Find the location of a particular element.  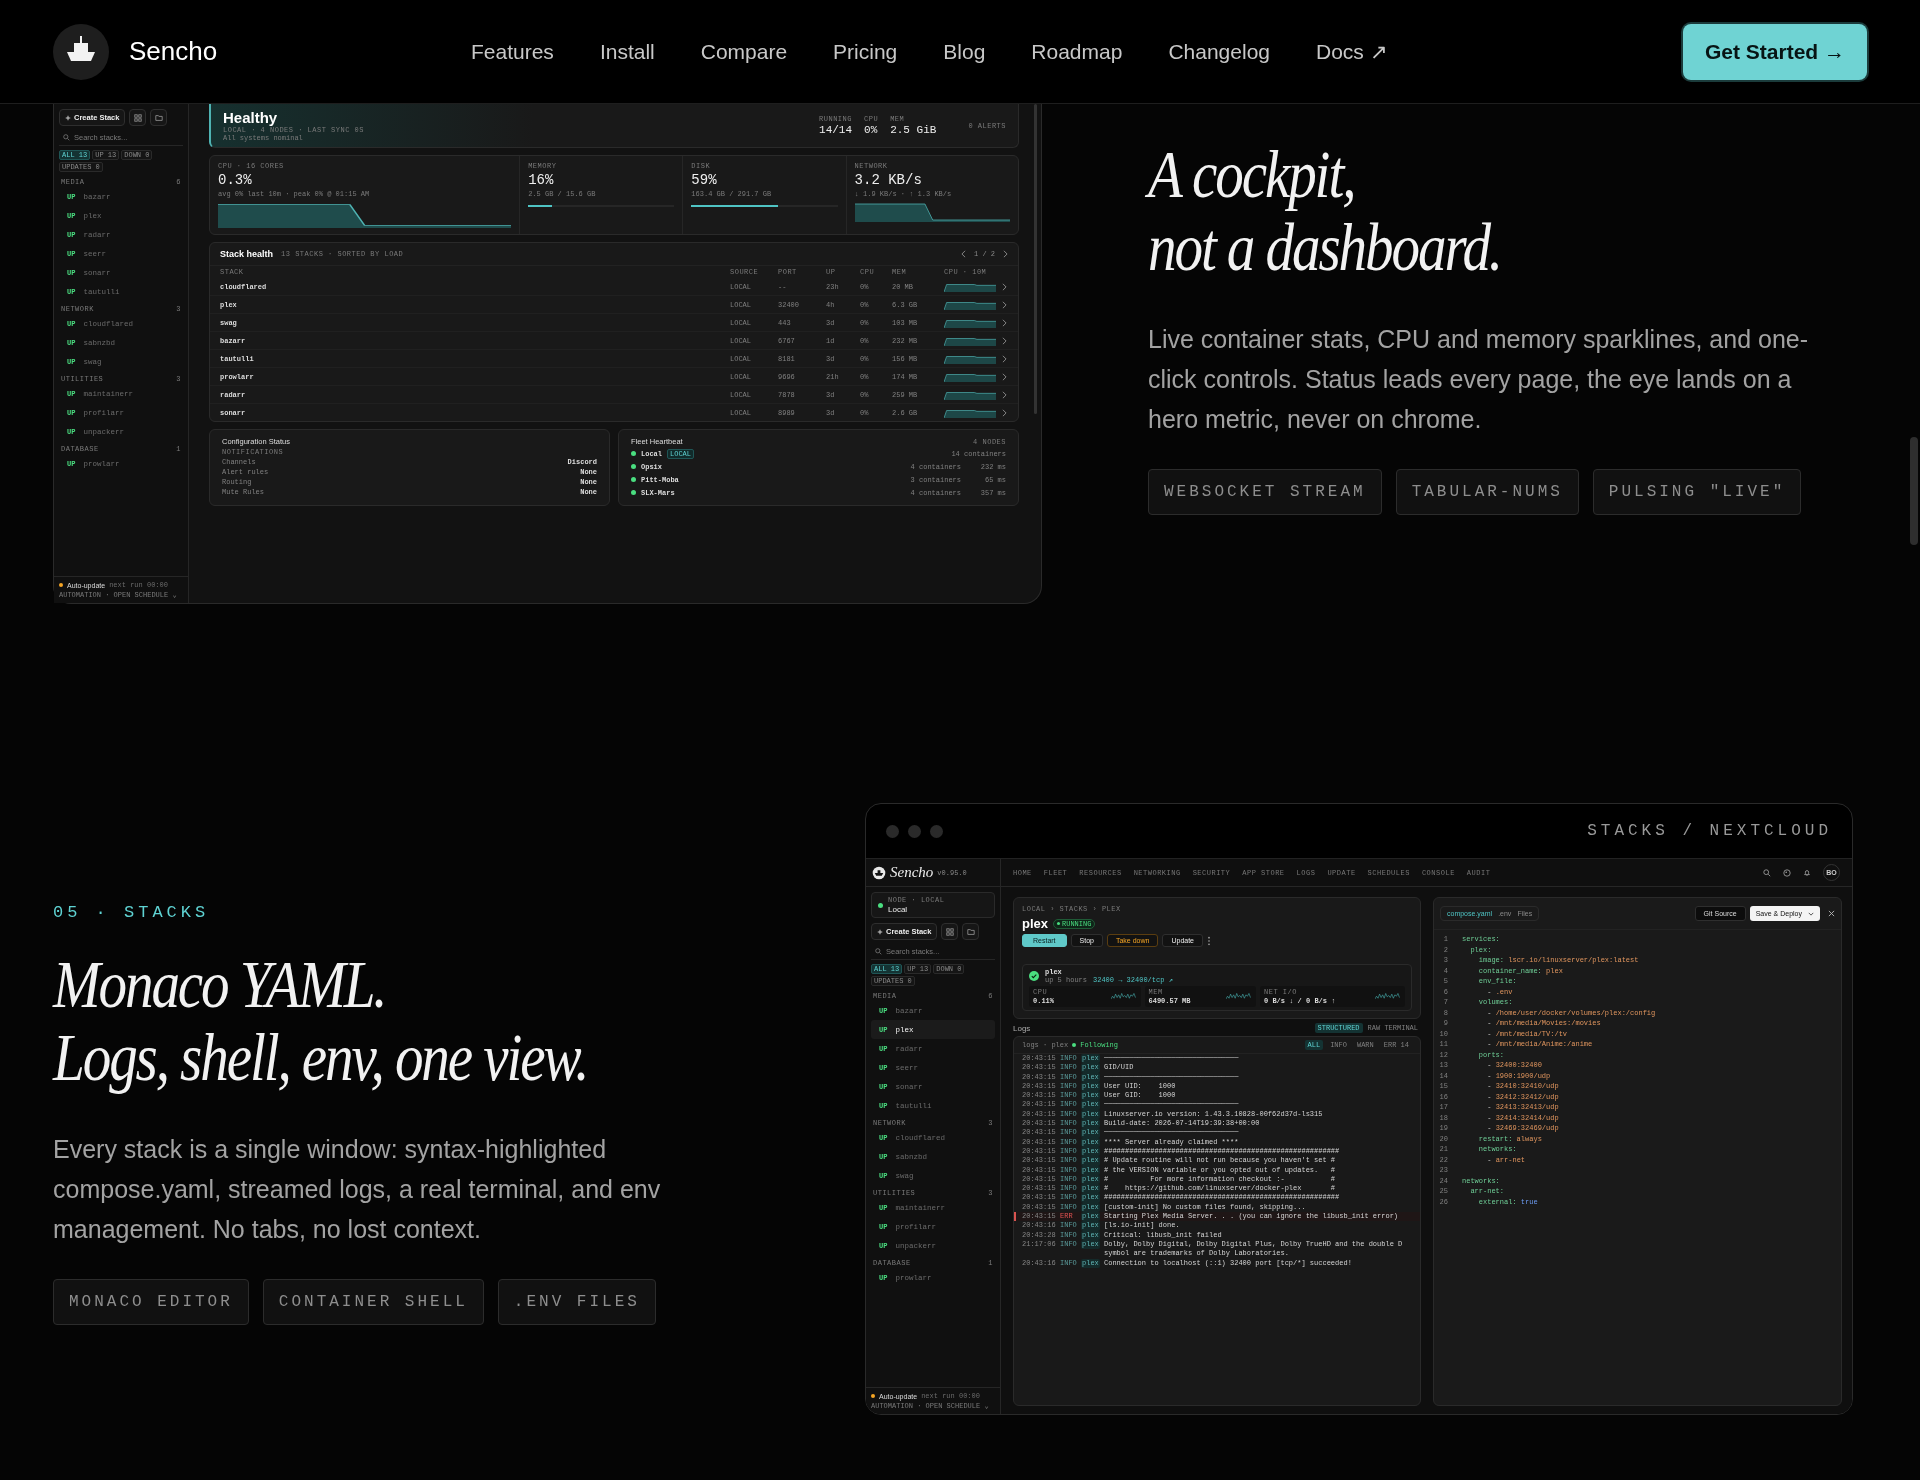

app-brand: Sencho is located at coordinates (912, 872).